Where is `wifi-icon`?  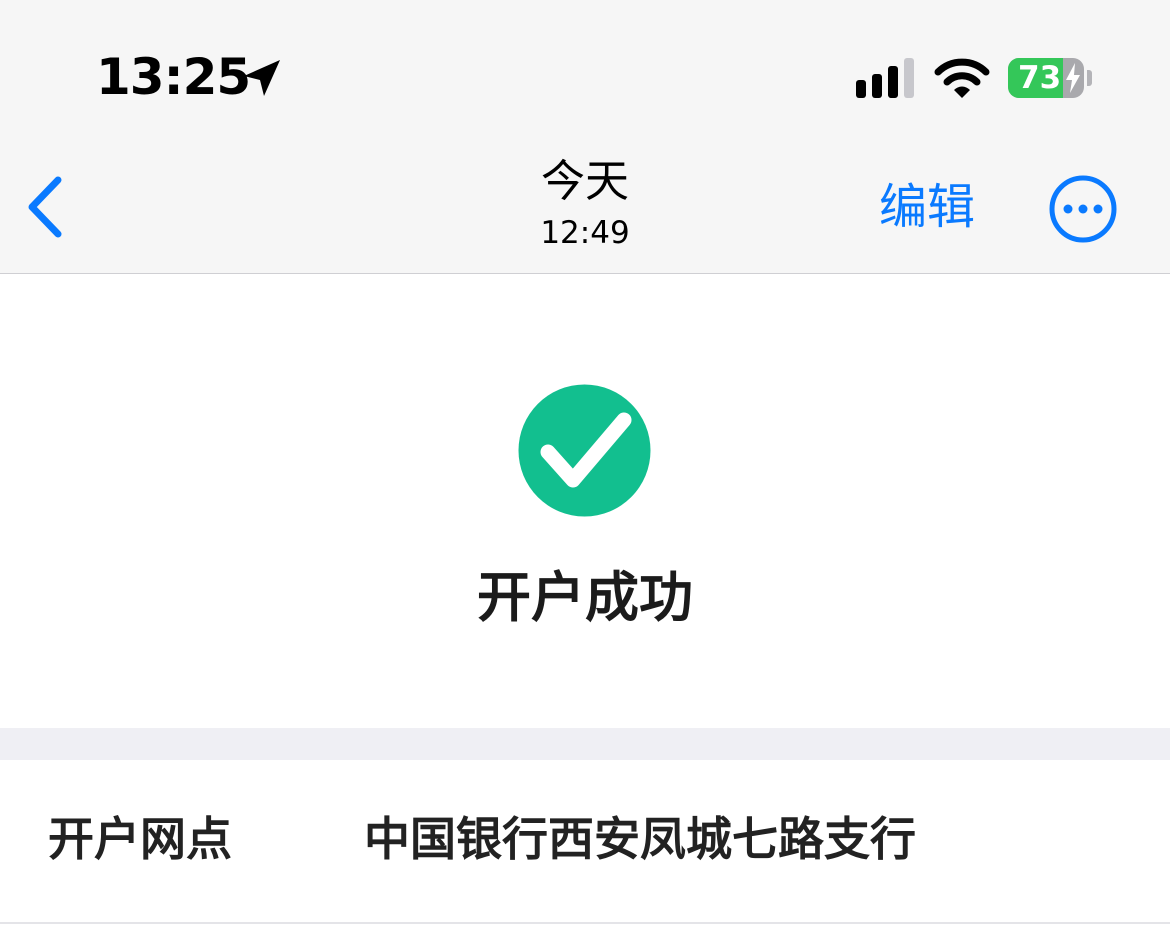
wifi-icon is located at coordinates (962, 78).